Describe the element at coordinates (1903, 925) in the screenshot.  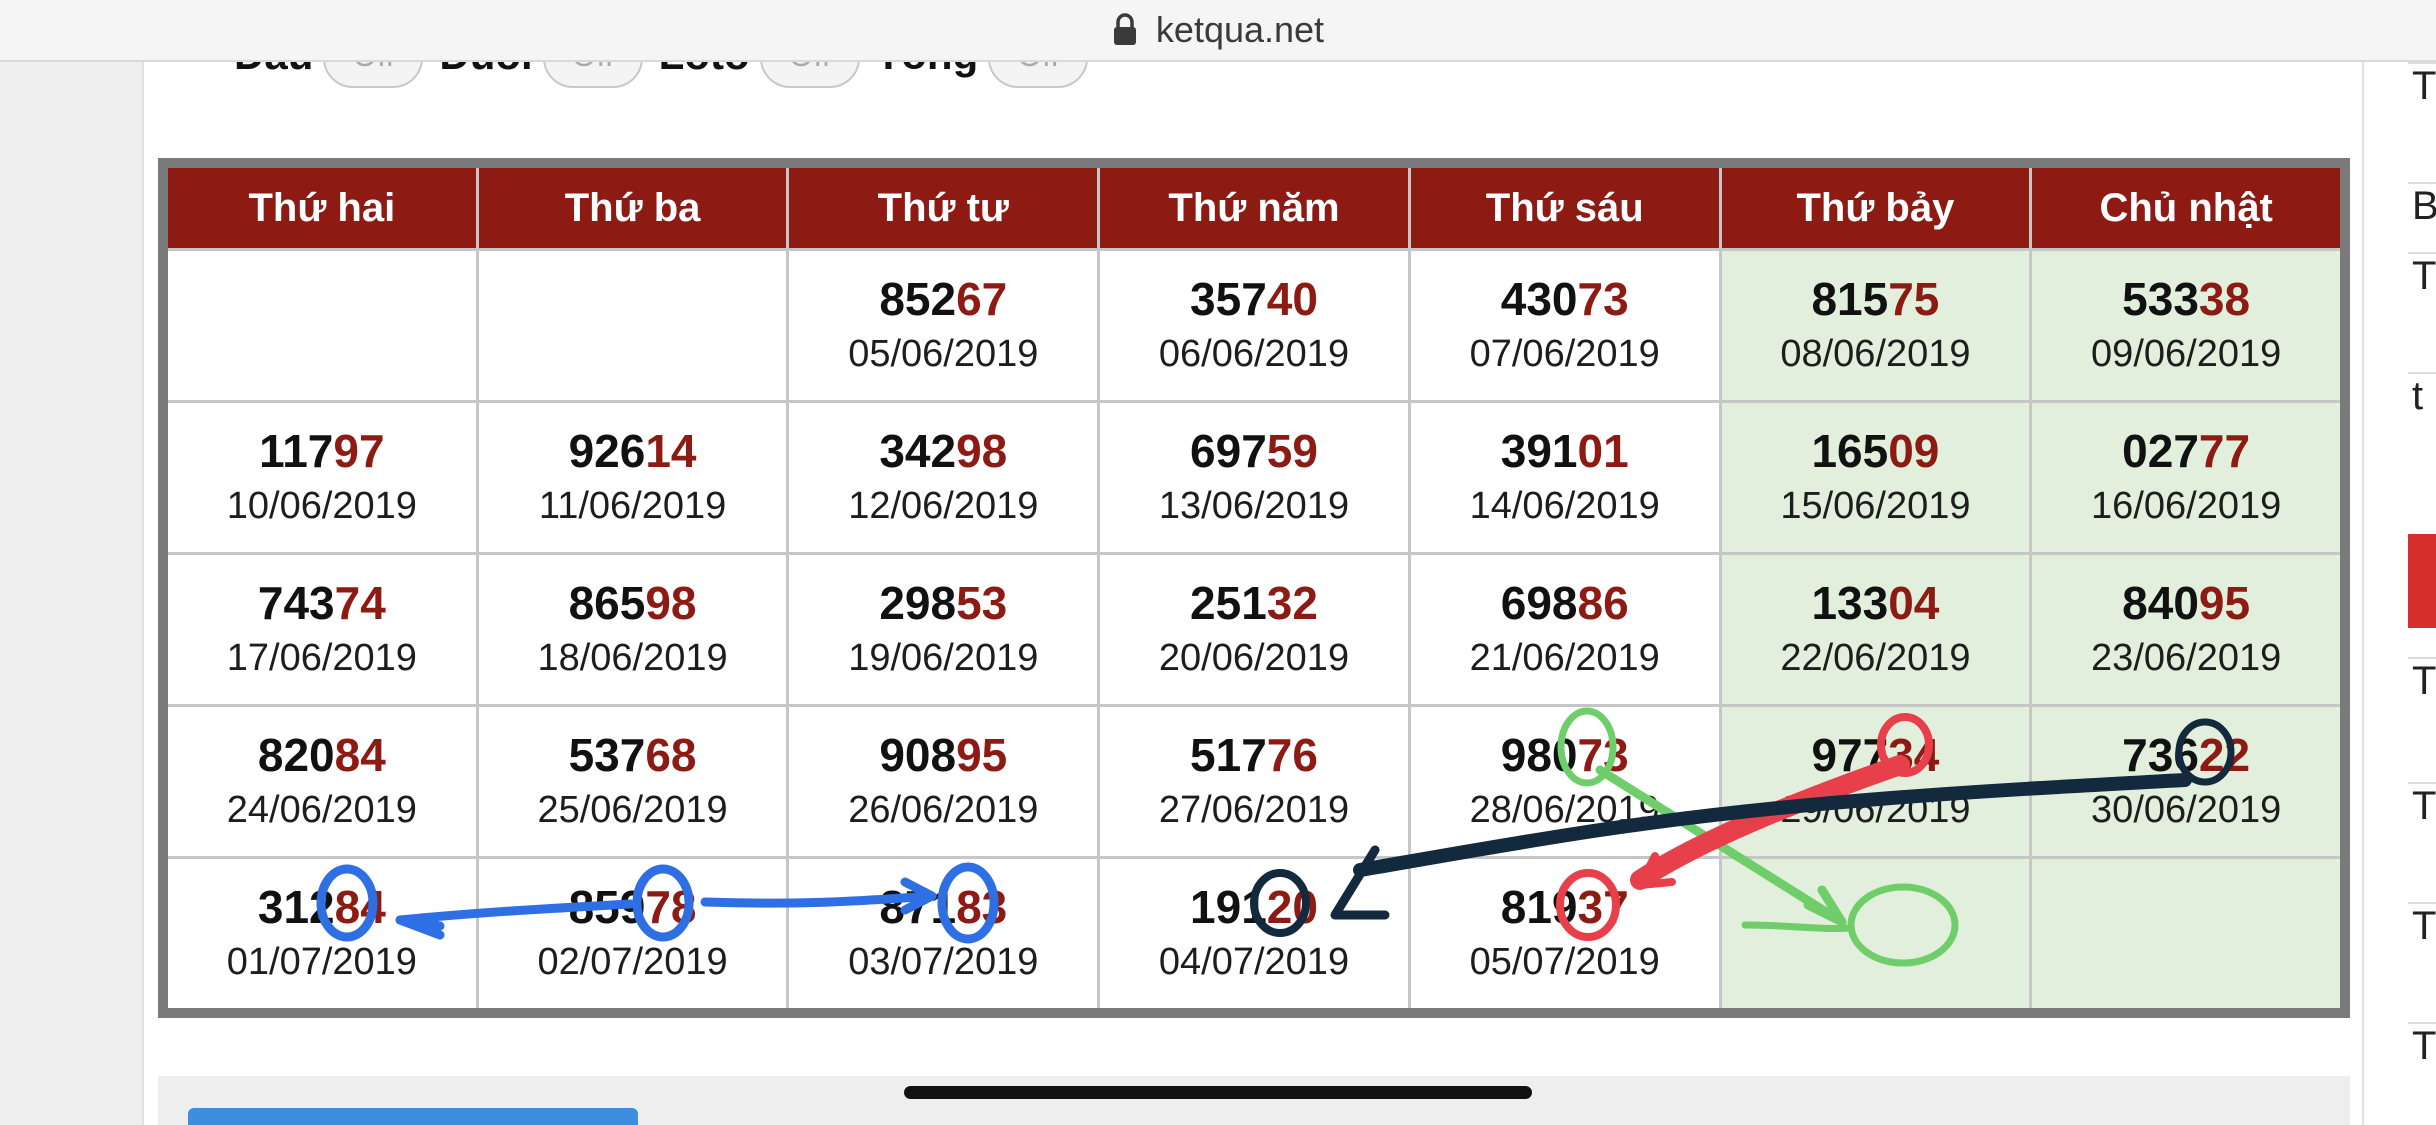
I see `green-target-circle` at that location.